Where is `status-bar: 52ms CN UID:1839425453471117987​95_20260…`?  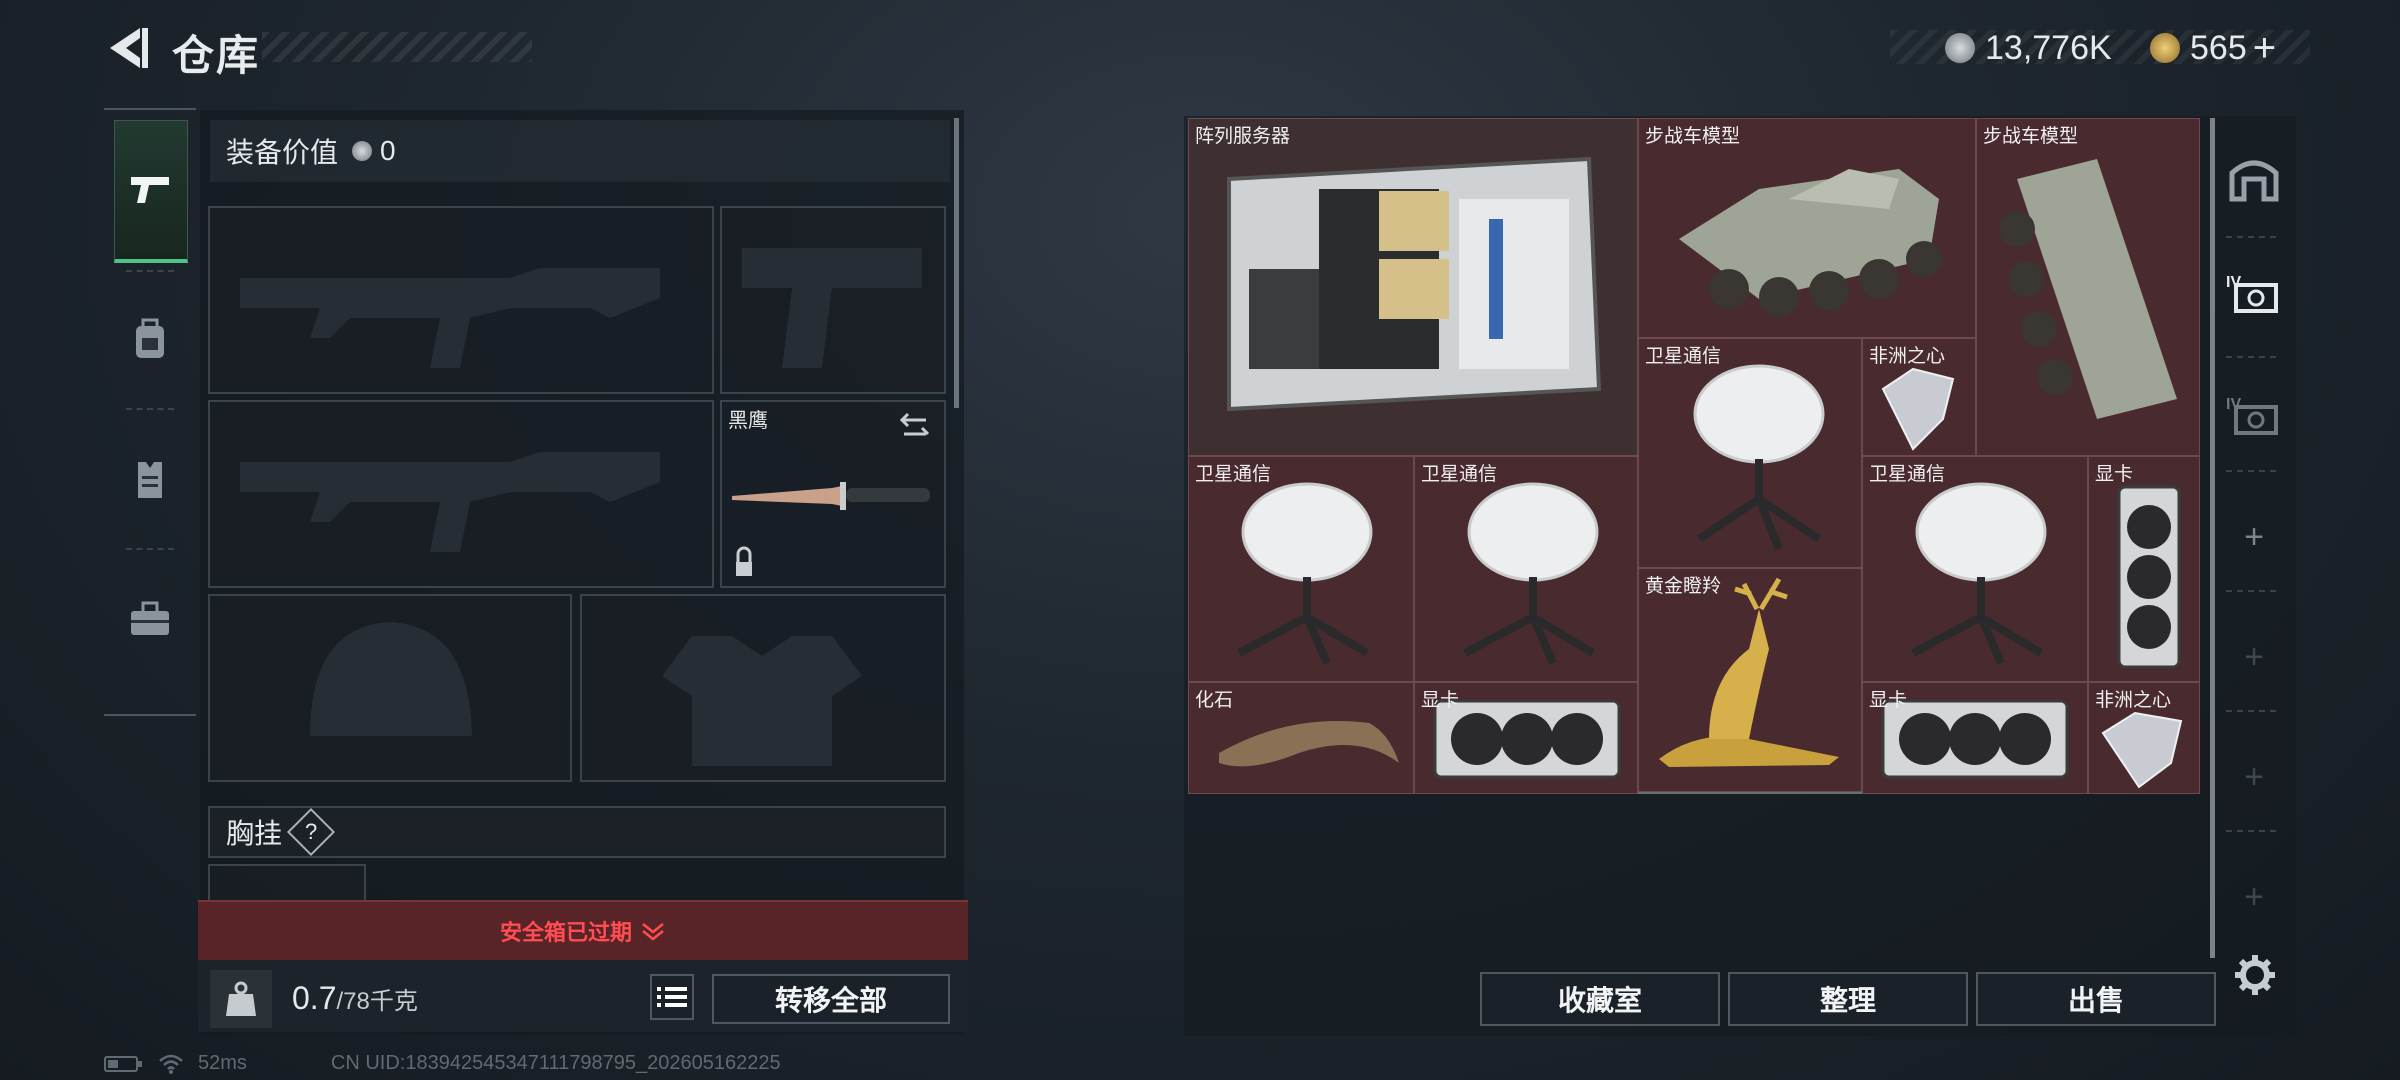 status-bar: 52ms CN UID:1839425453471117987​95_20260… is located at coordinates (442, 1063).